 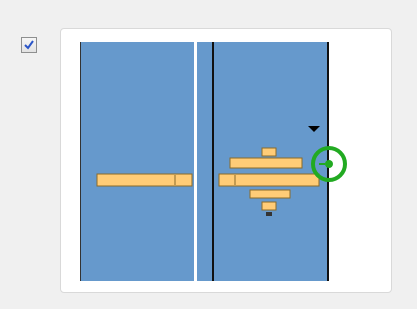 What do you see at coordinates (144, 180) in the screenshot?
I see `left-bar` at bounding box center [144, 180].